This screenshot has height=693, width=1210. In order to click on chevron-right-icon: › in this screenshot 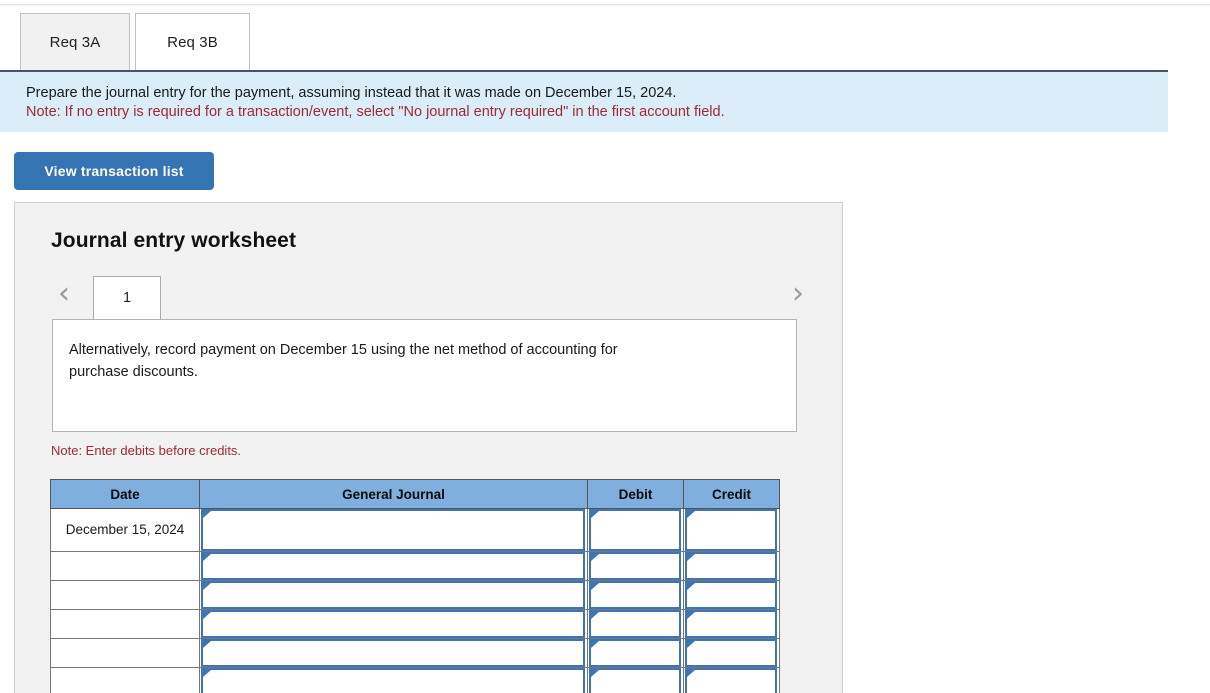, I will do `click(798, 295)`.